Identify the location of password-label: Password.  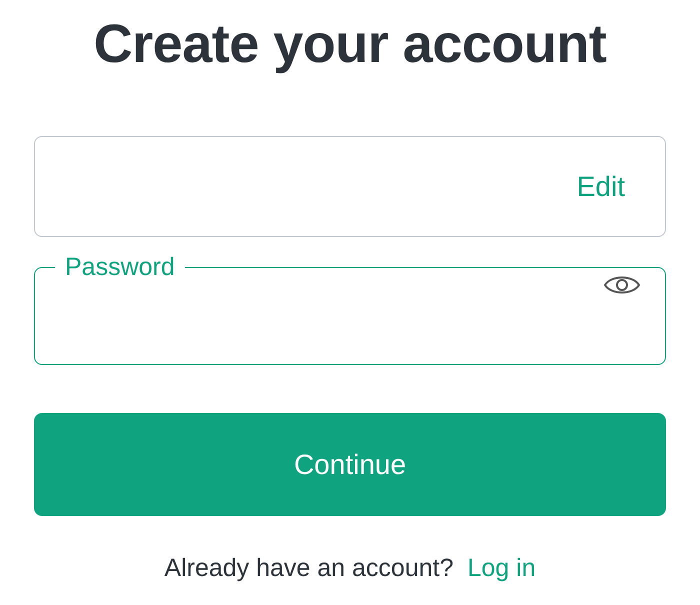
(120, 267).